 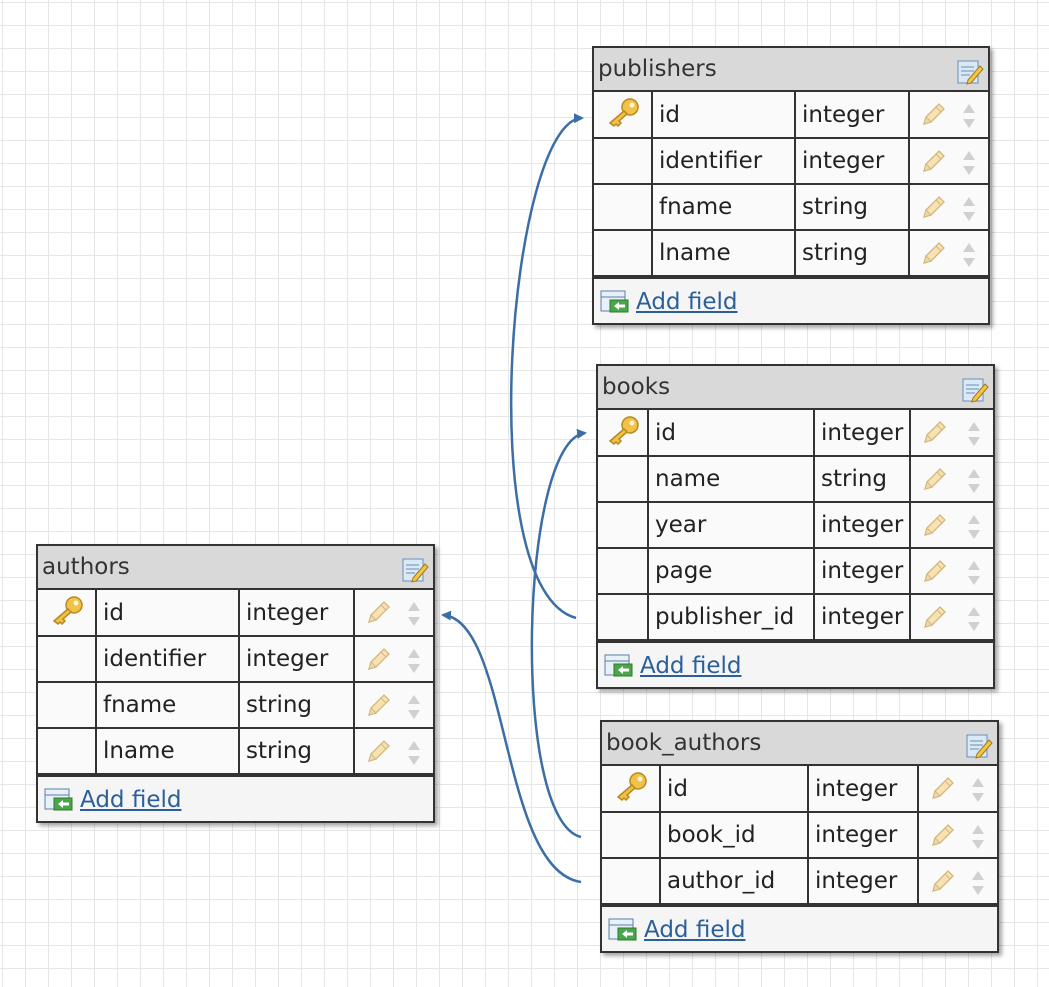 I want to click on field-row: publisher_id integer, so click(x=795, y=617).